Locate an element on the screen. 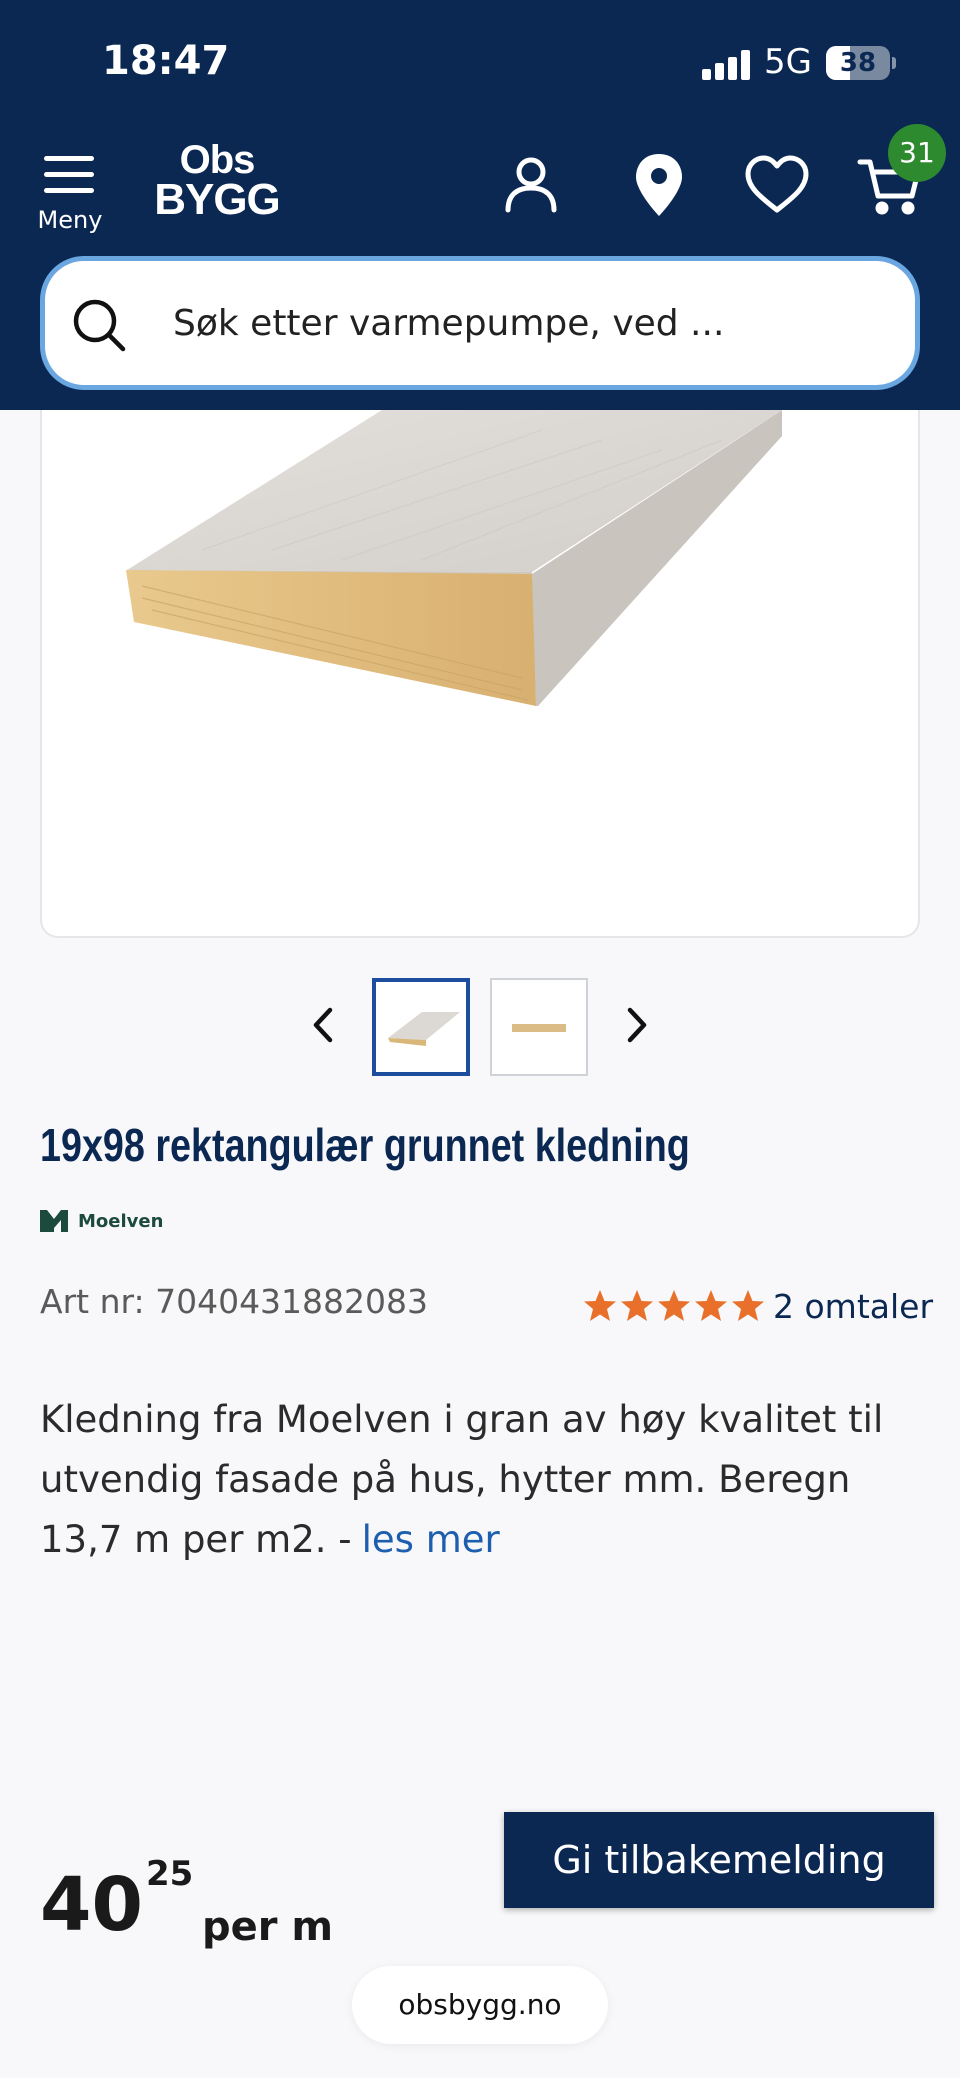  network-type: 5G is located at coordinates (788, 62).